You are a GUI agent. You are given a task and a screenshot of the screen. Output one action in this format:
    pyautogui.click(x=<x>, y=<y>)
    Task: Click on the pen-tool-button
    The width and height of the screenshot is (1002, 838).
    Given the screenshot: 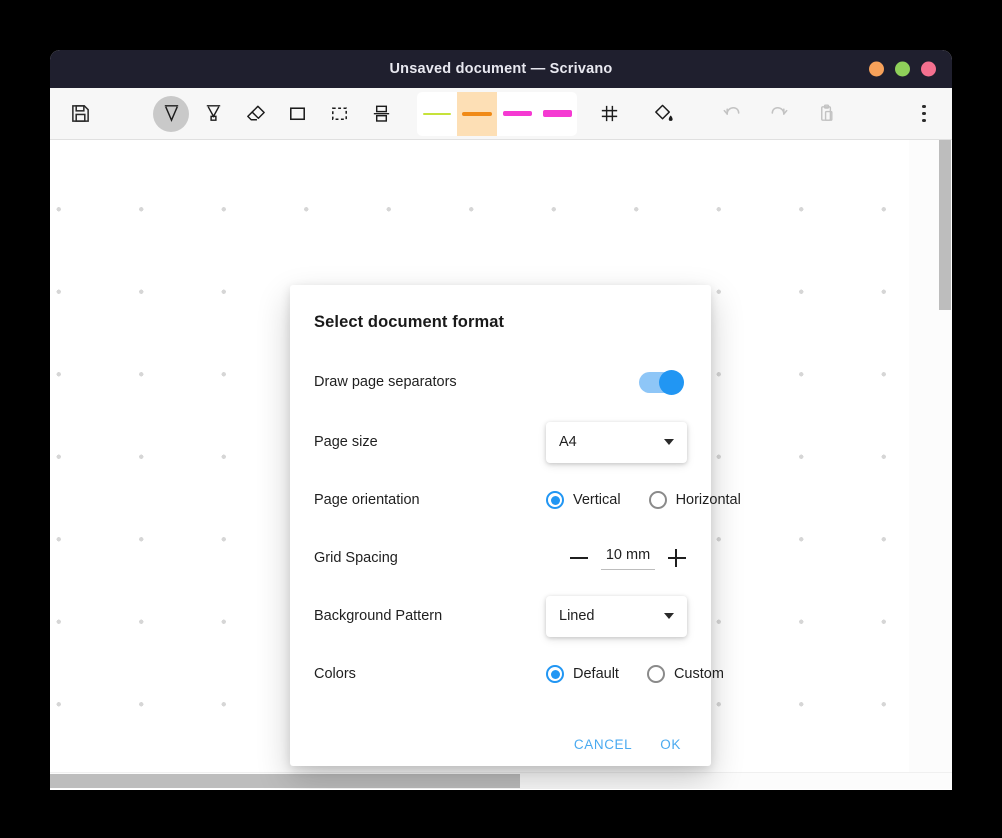 What is the action you would take?
    pyautogui.click(x=171, y=113)
    